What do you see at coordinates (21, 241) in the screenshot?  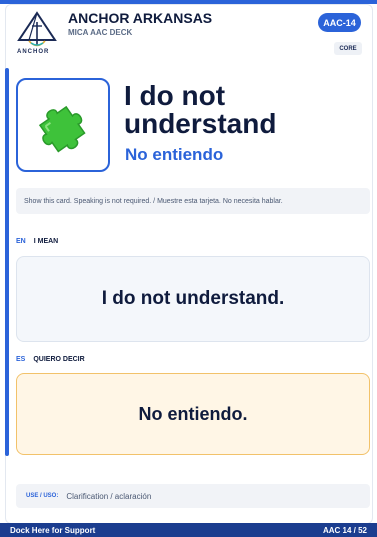 I see `lang-code-en: EN` at bounding box center [21, 241].